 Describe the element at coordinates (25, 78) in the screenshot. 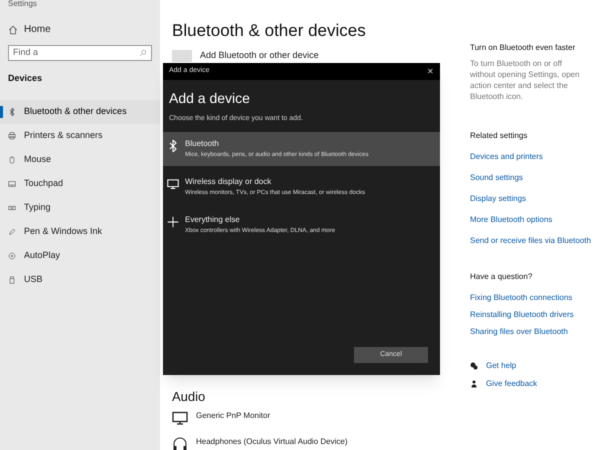

I see `section-heading: Devices` at that location.